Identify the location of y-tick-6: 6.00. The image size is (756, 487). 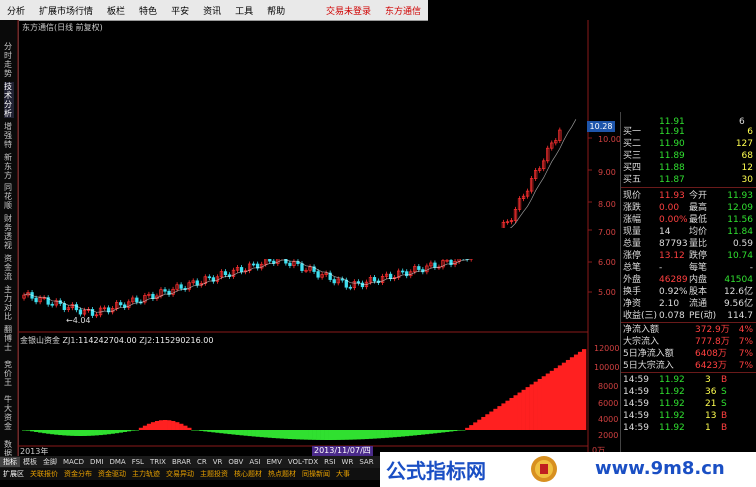
(607, 262).